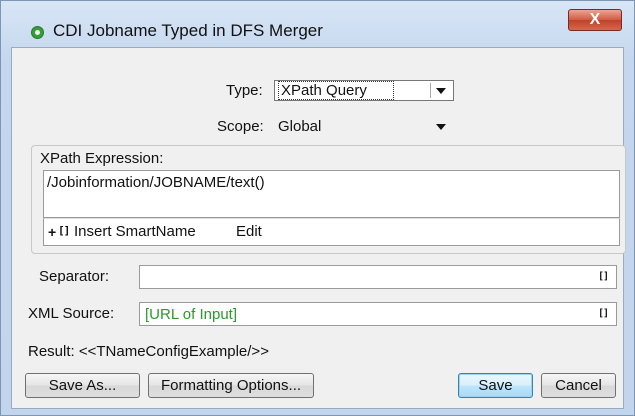 The width and height of the screenshot is (635, 416). Describe the element at coordinates (240, 126) in the screenshot. I see `scope-label: Scope:` at that location.